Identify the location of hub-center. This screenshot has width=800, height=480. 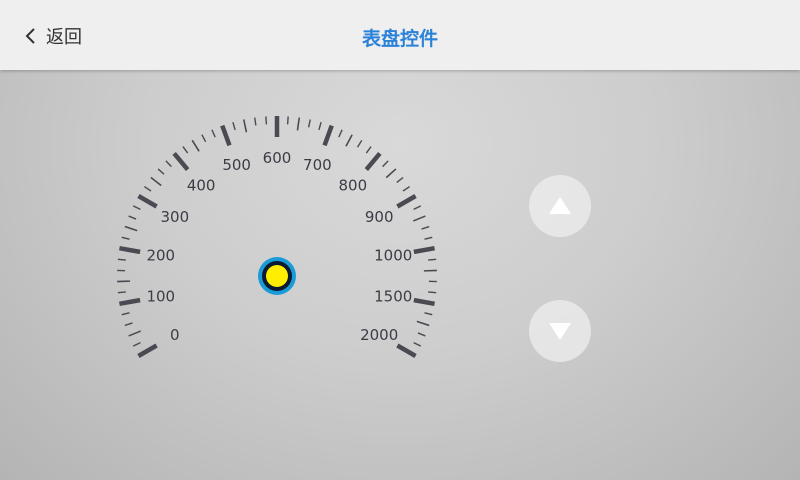
(277, 276).